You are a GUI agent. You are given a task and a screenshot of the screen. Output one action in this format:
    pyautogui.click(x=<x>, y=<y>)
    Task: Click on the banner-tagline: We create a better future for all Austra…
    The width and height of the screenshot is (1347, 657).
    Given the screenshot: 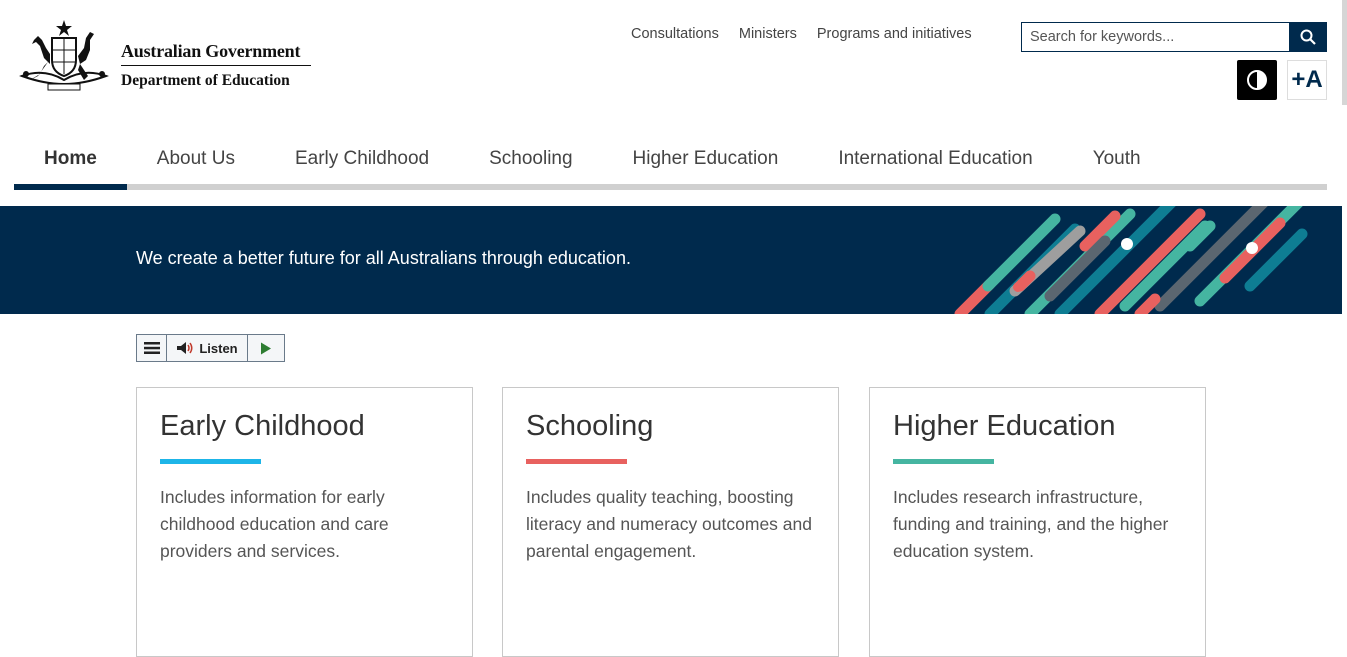 What is the action you would take?
    pyautogui.click(x=383, y=258)
    